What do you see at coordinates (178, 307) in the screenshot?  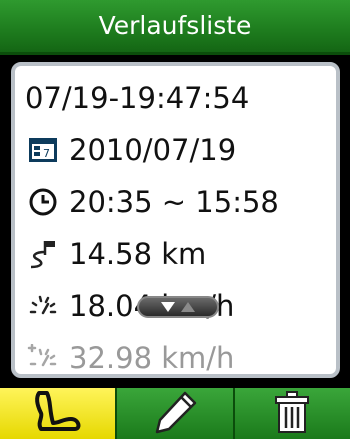 I see `scroll-arrows-icon` at bounding box center [178, 307].